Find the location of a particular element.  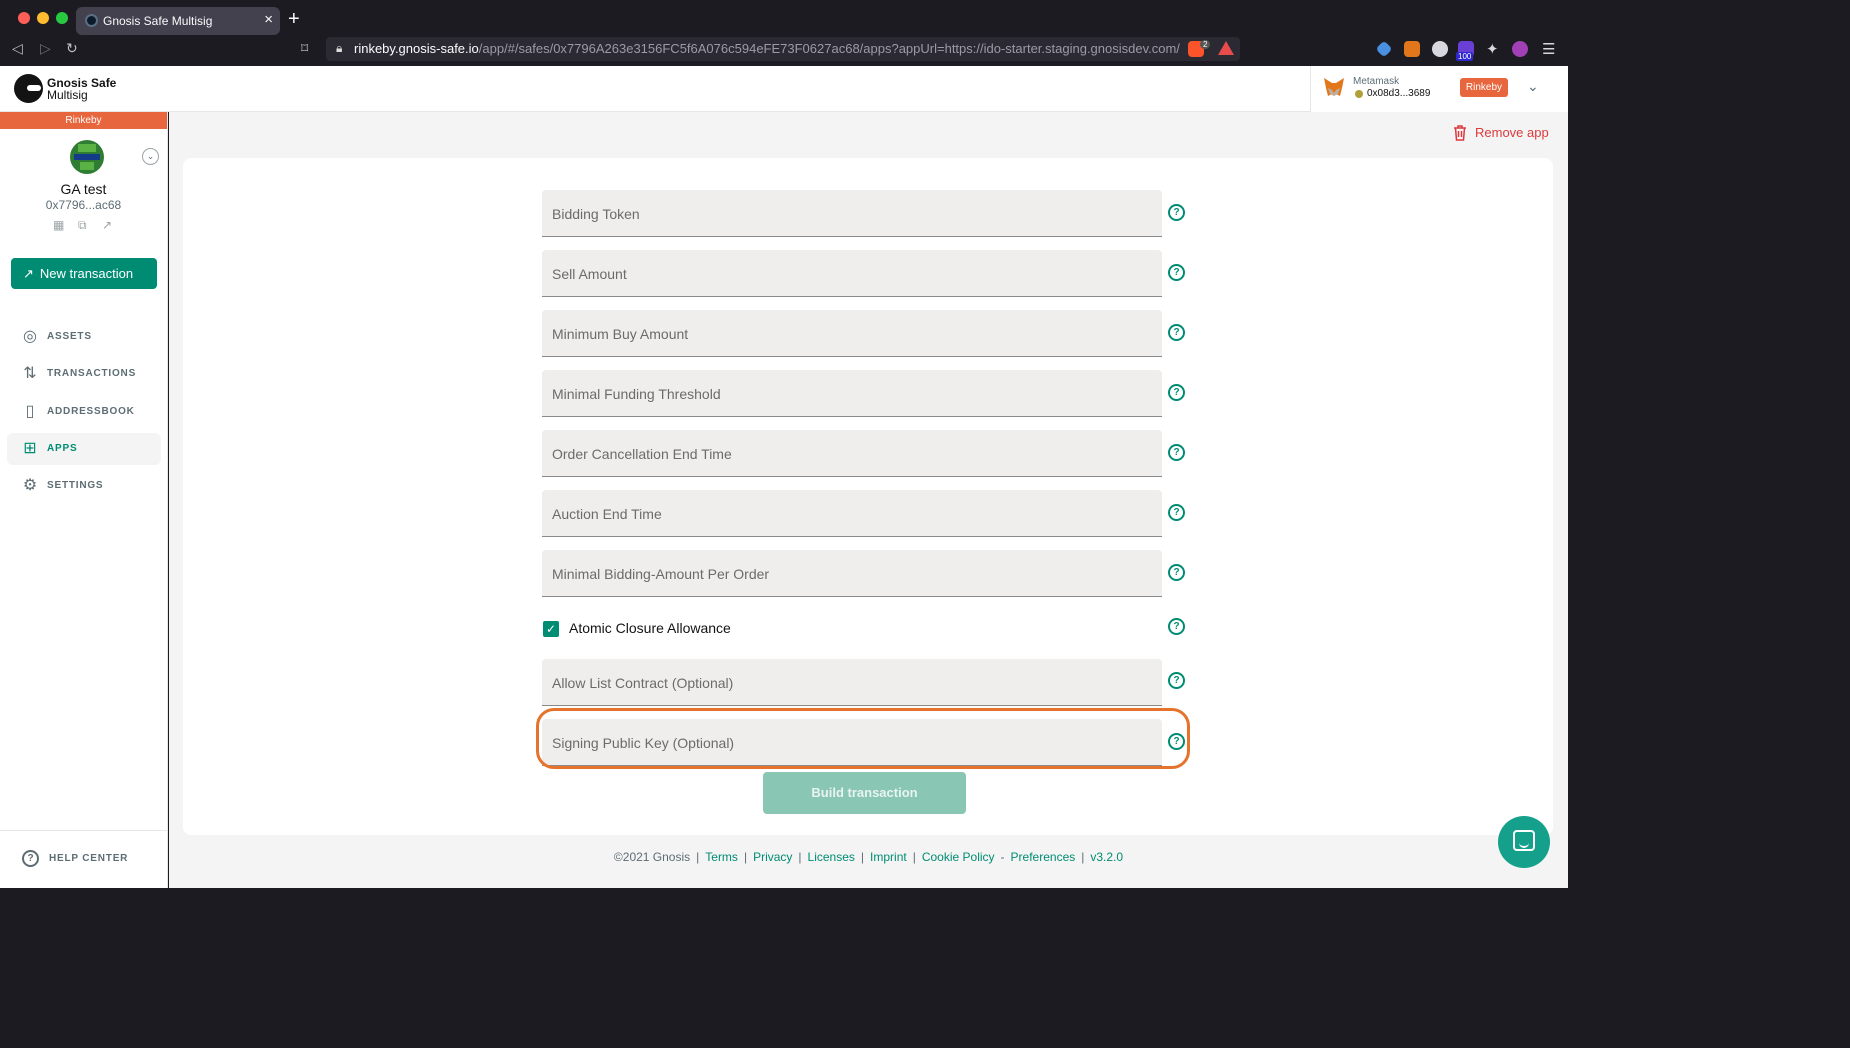

footer-link-licenses: Licenses is located at coordinates (831, 857).